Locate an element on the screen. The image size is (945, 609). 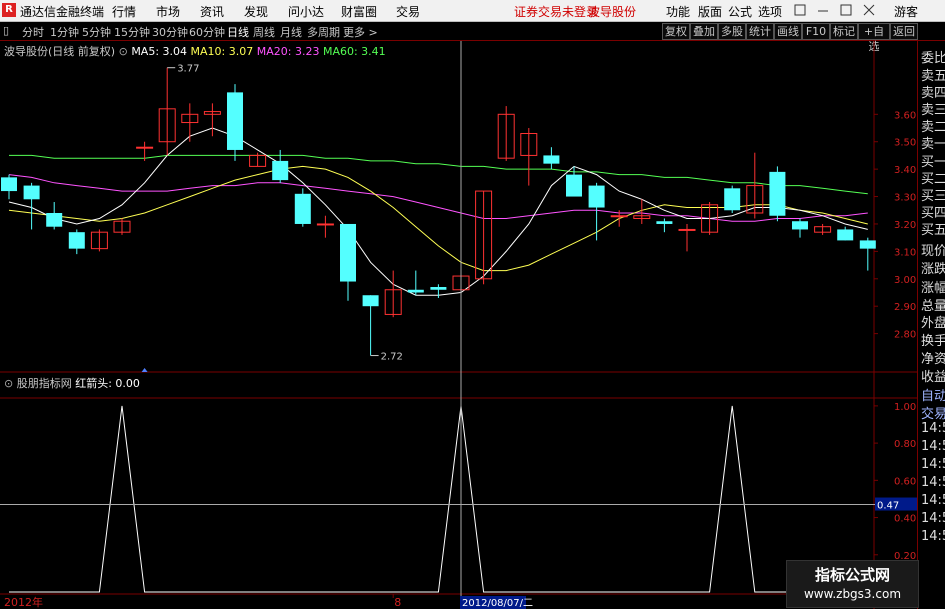
ma60-line is located at coordinates (438, 174).